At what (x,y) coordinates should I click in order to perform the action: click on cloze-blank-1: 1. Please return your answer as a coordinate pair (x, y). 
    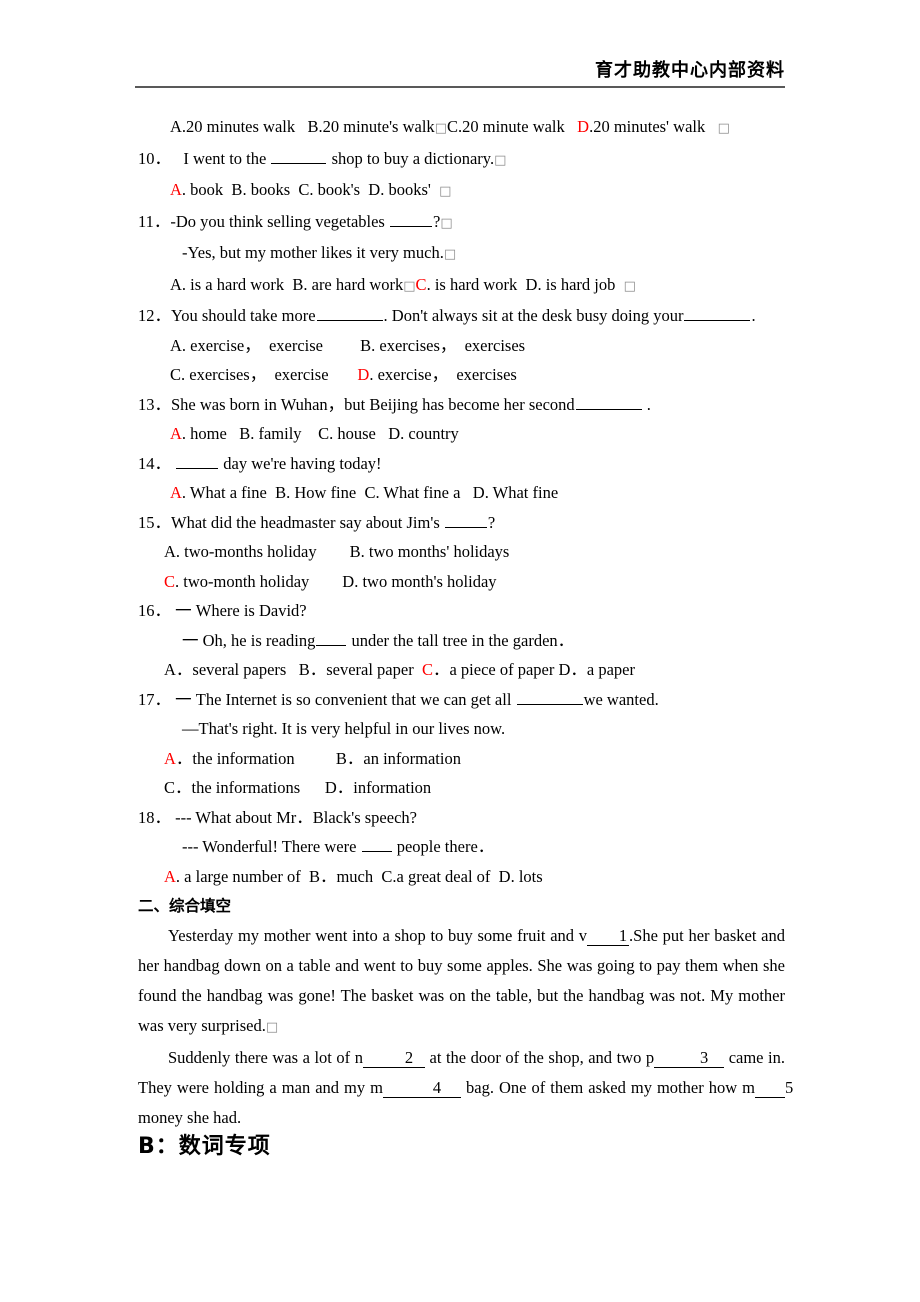
    Looking at the image, I should click on (608, 936).